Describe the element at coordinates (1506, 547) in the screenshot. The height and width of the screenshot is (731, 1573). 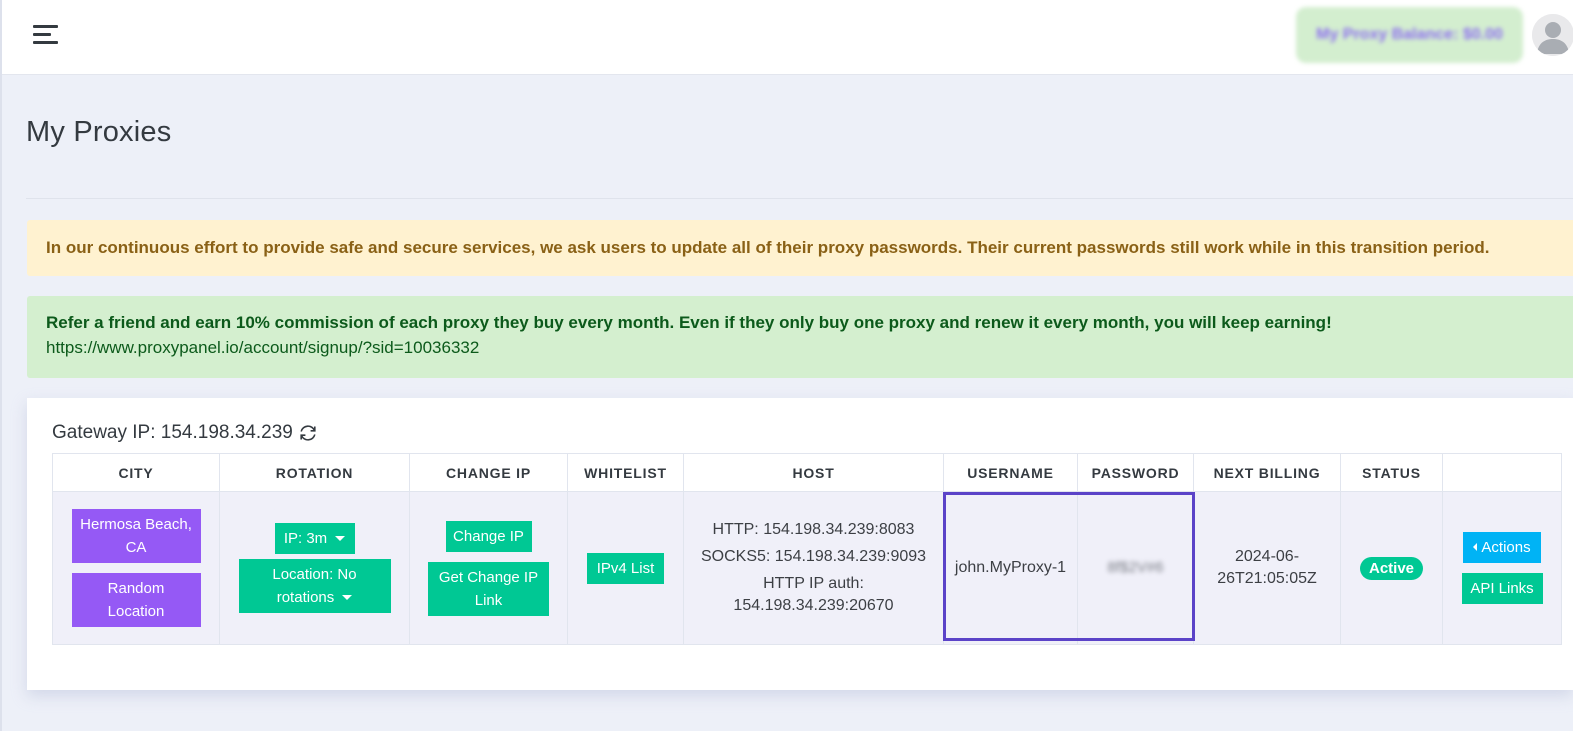
I see `actions-label: Actions` at that location.